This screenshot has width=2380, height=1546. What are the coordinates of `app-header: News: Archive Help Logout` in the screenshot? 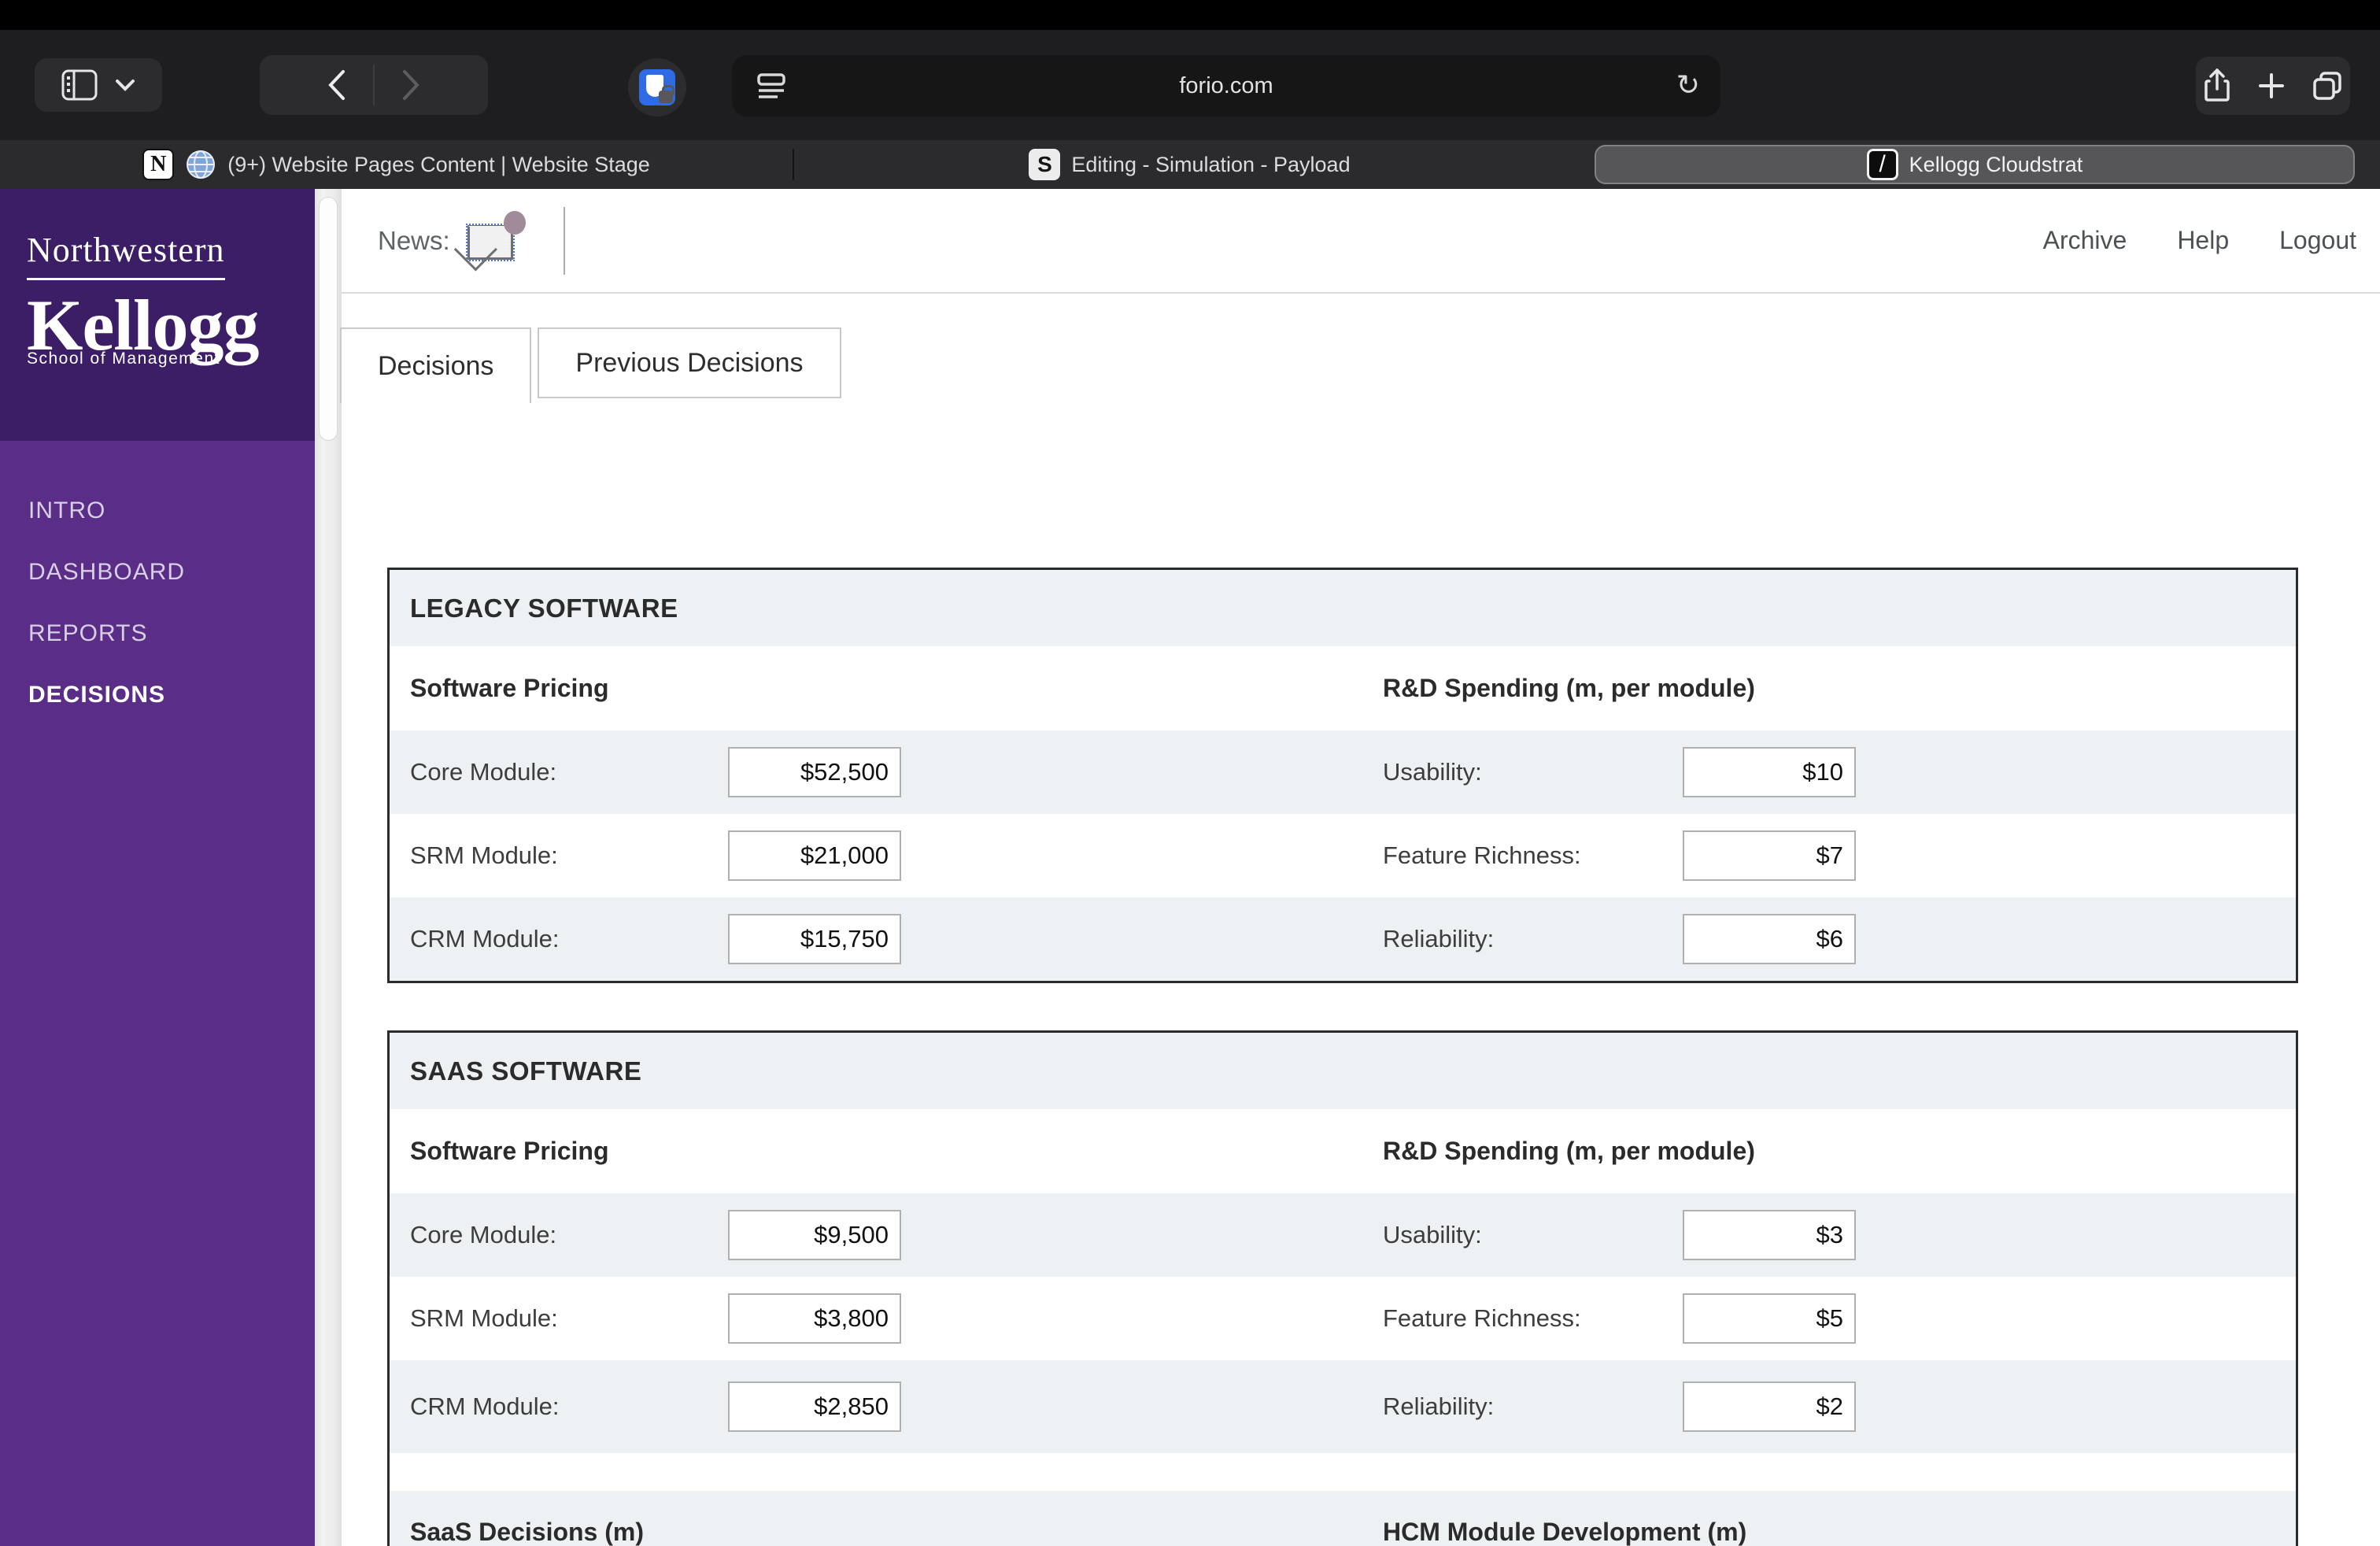 It's located at (1361, 242).